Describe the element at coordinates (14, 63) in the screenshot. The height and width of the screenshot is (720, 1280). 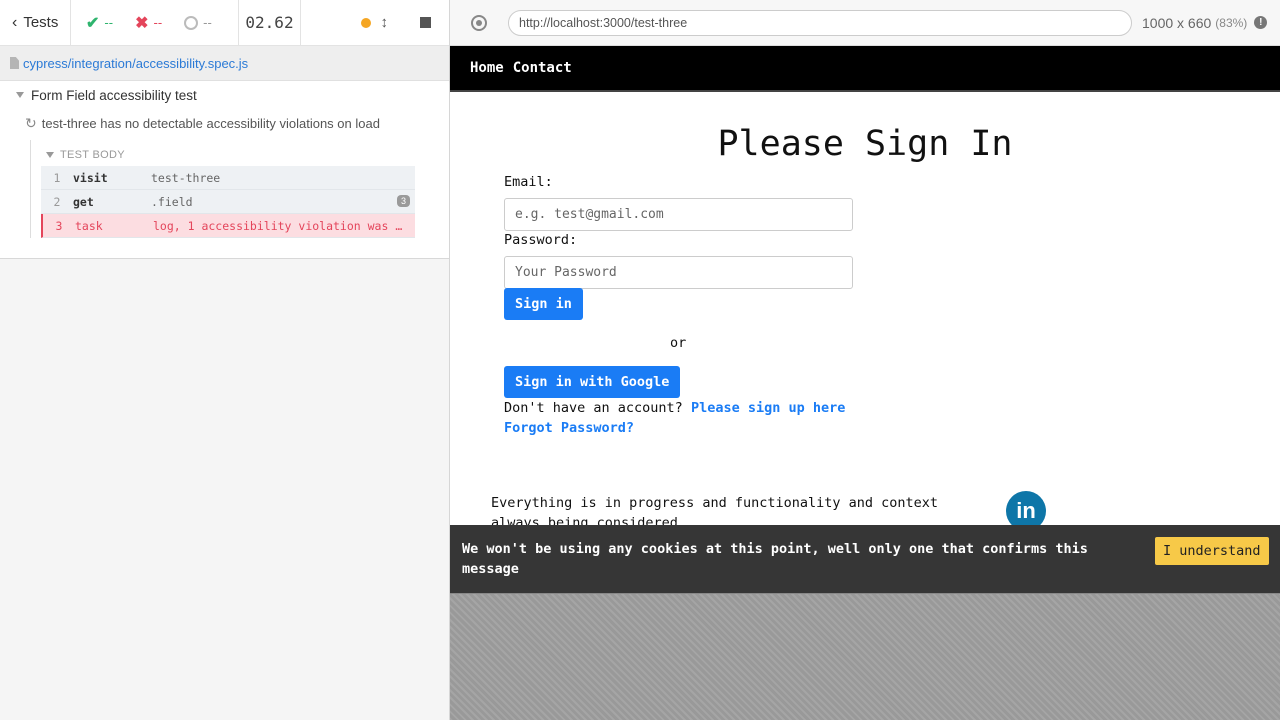
I see `file-icon` at that location.